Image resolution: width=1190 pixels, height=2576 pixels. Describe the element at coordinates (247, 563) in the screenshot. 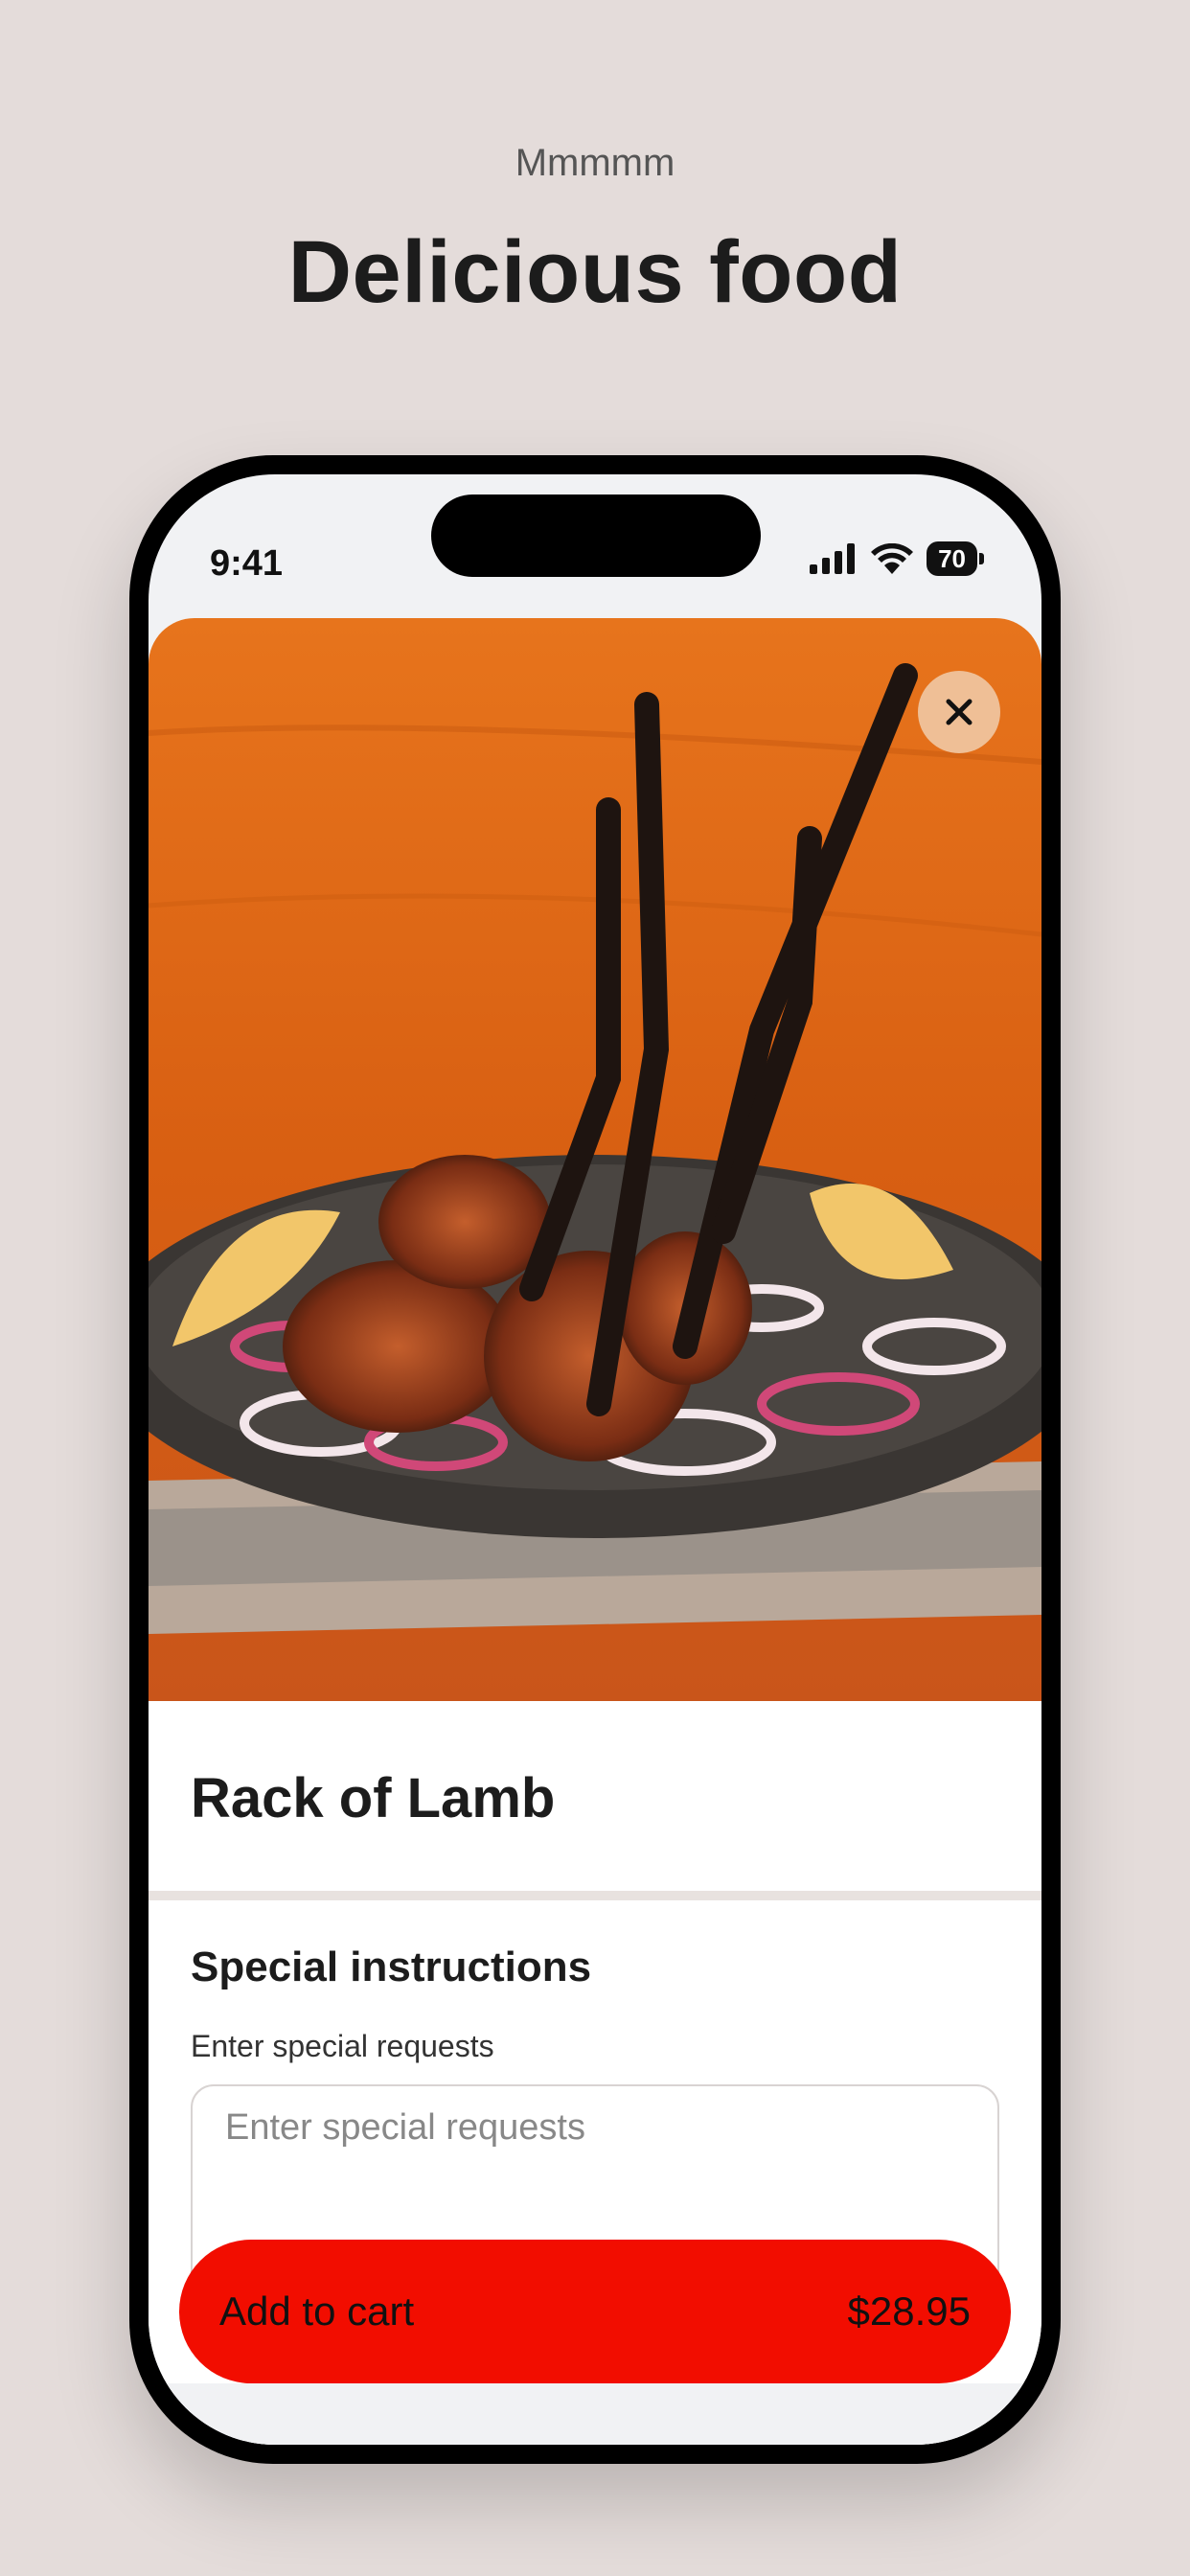

I see `status-time: 9:41` at that location.